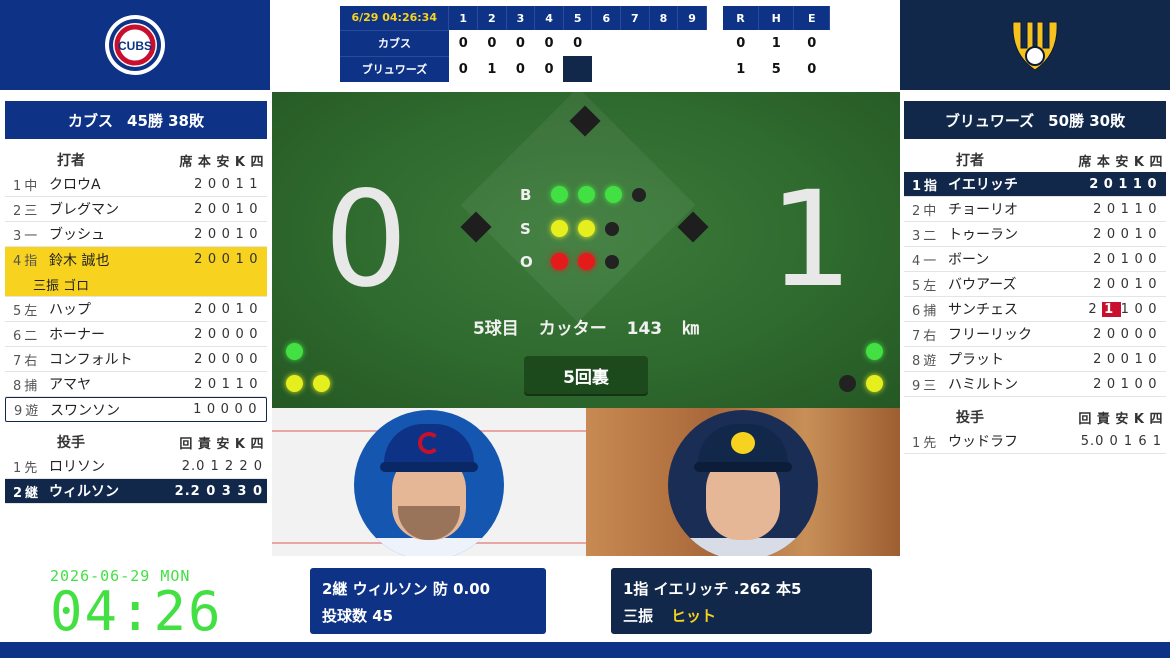  Describe the element at coordinates (218, 491) in the screenshot. I see `pitcher-stats: 2.2 0 3 3 0` at that location.